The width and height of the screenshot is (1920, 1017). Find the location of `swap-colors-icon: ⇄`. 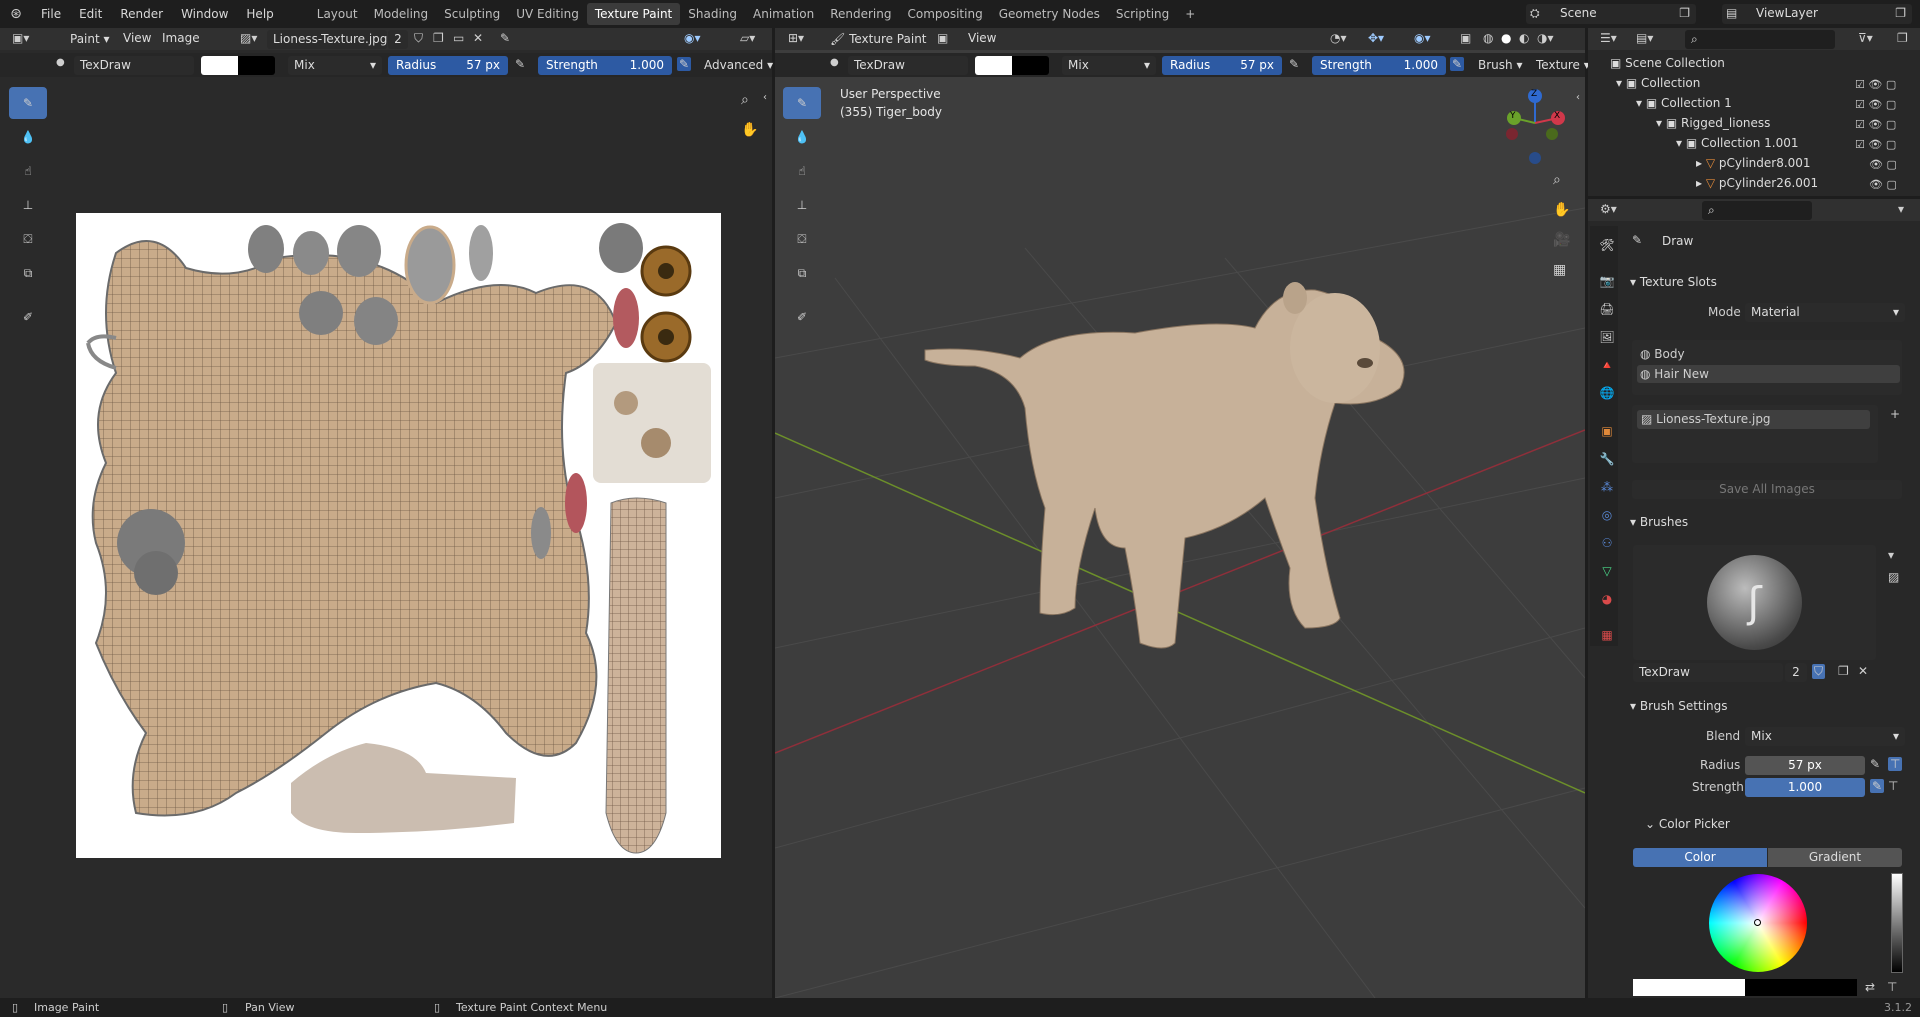

swap-colors-icon: ⇄ is located at coordinates (1870, 987).